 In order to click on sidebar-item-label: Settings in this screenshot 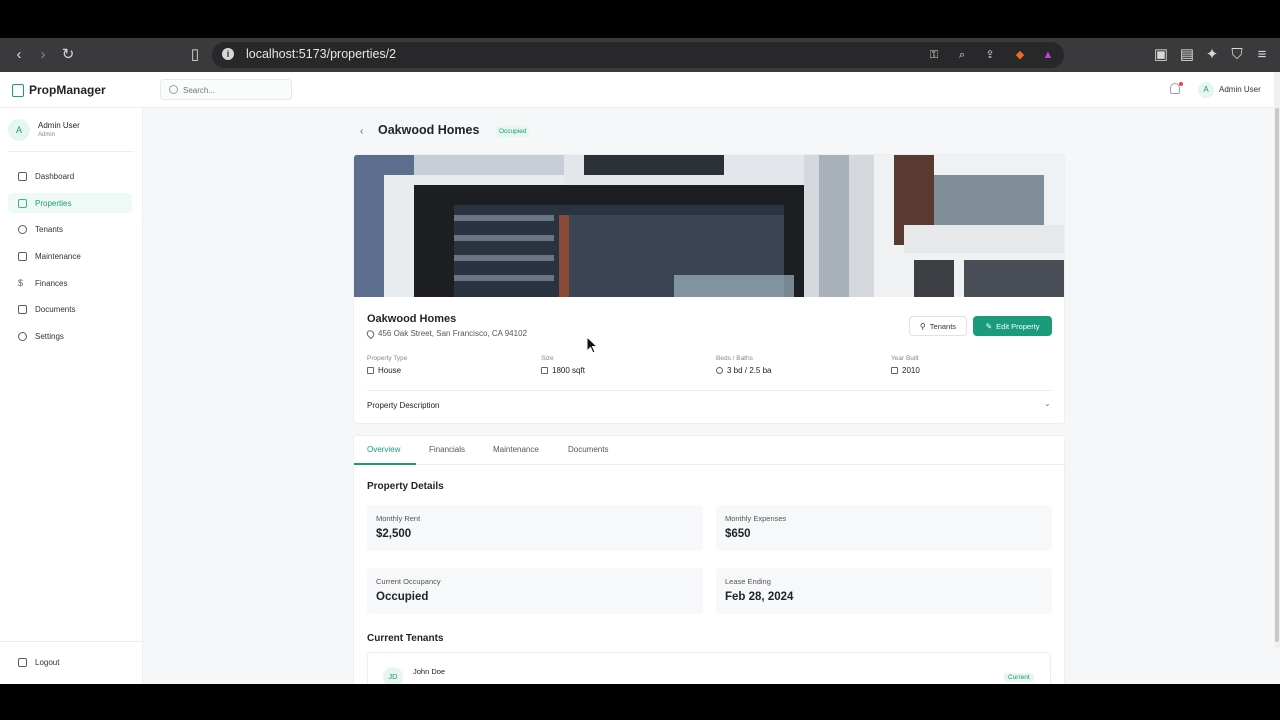, I will do `click(49, 336)`.